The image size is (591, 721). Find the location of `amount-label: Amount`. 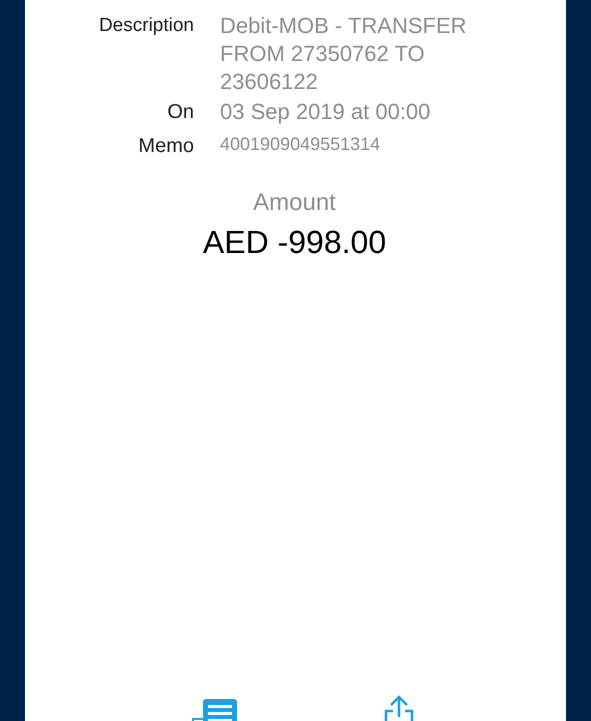

amount-label: Amount is located at coordinates (294, 203).